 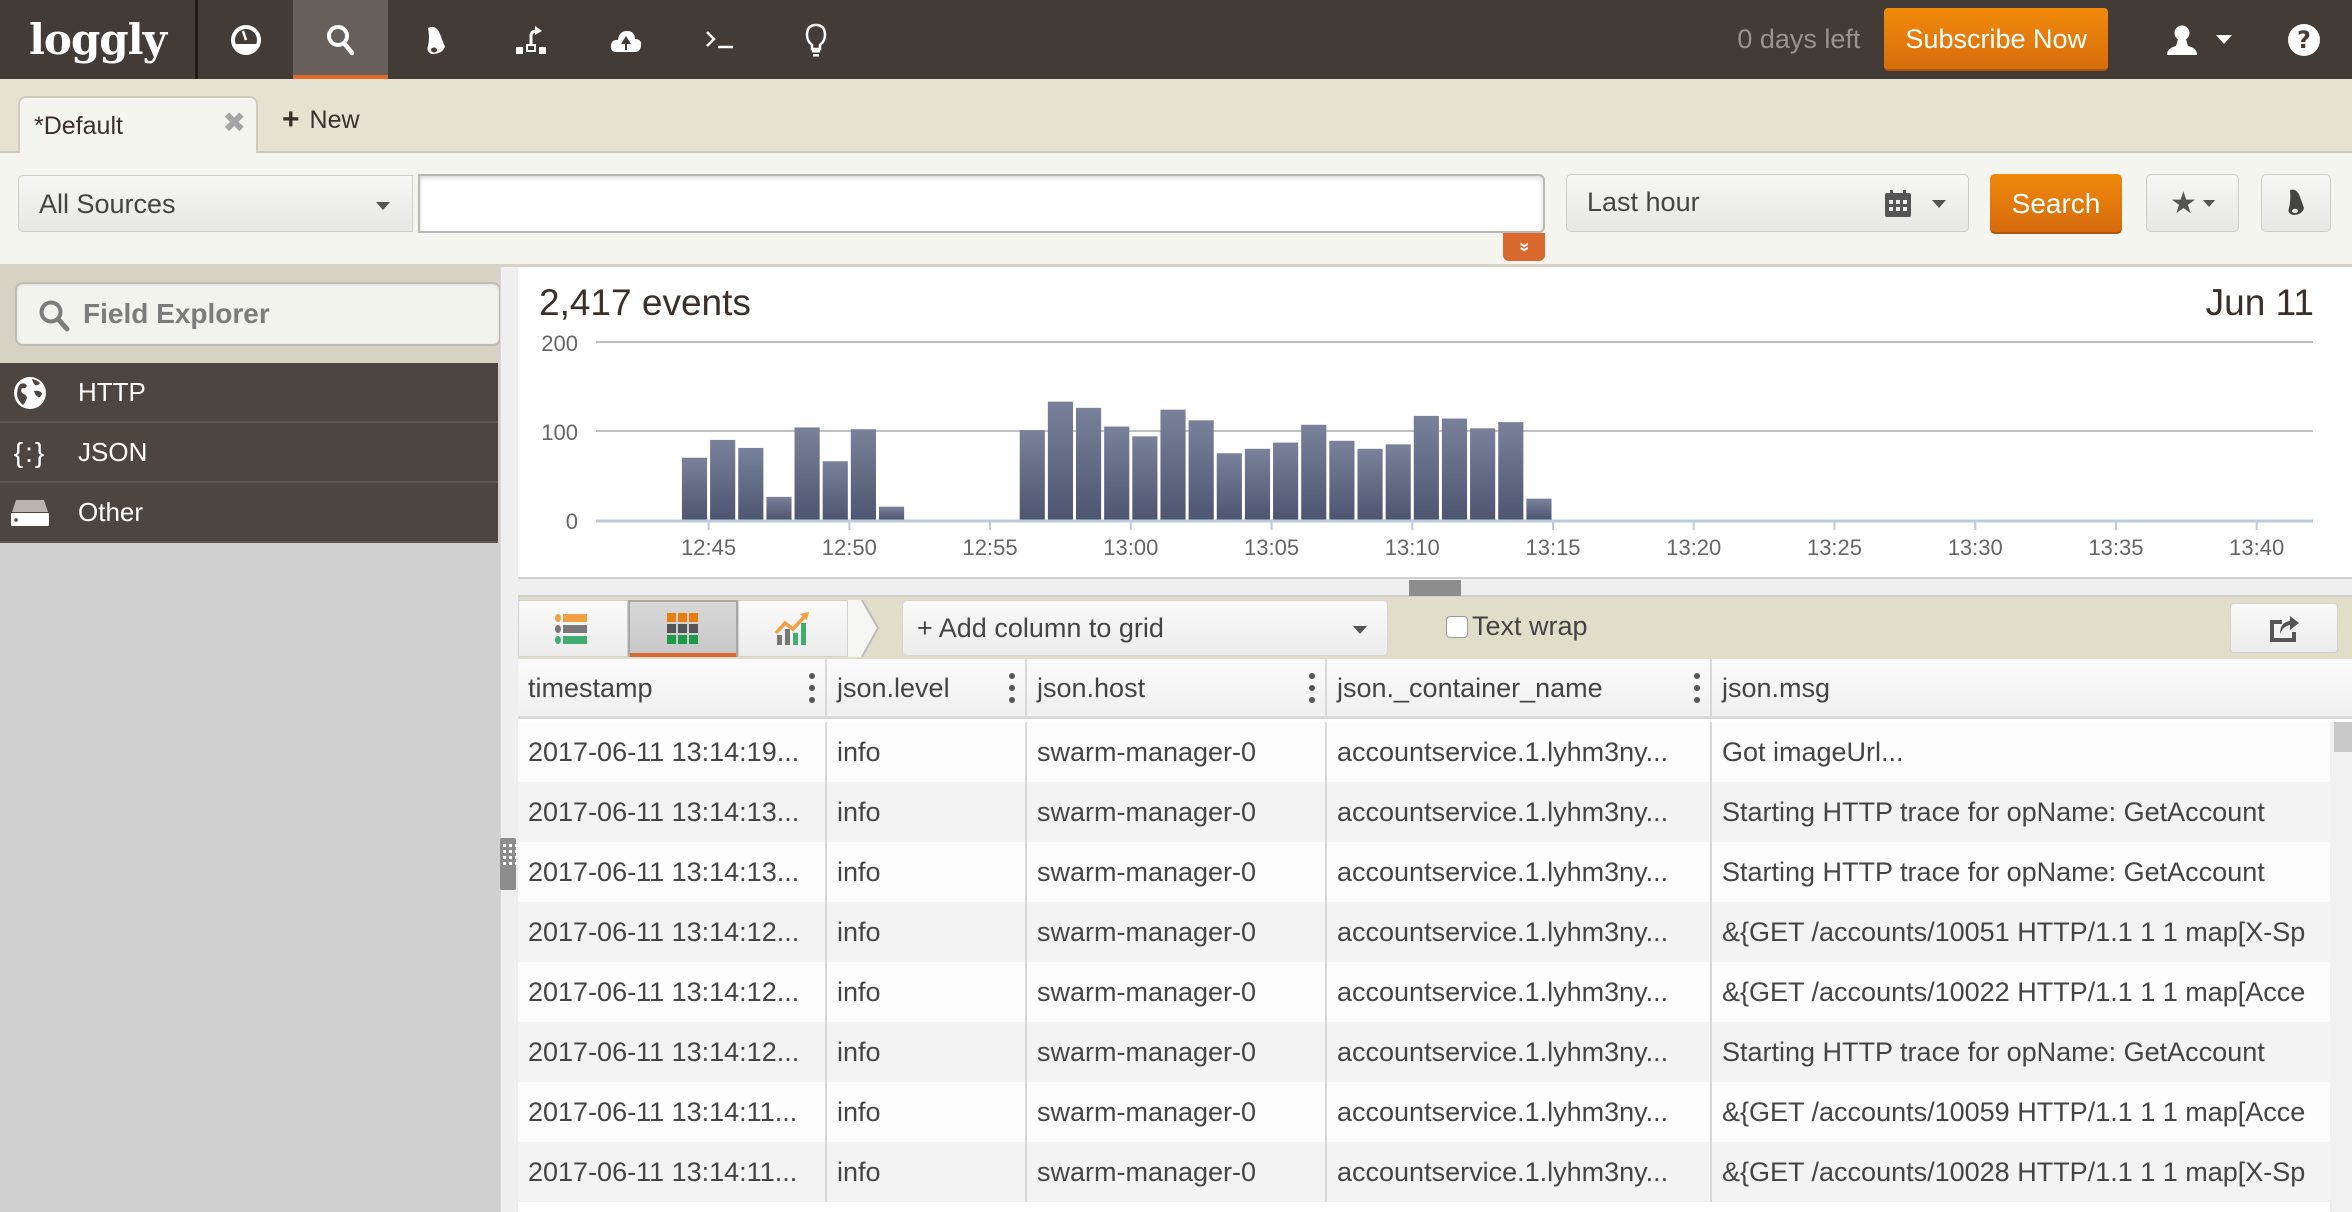 I want to click on expand-search-button: », so click(x=1524, y=247).